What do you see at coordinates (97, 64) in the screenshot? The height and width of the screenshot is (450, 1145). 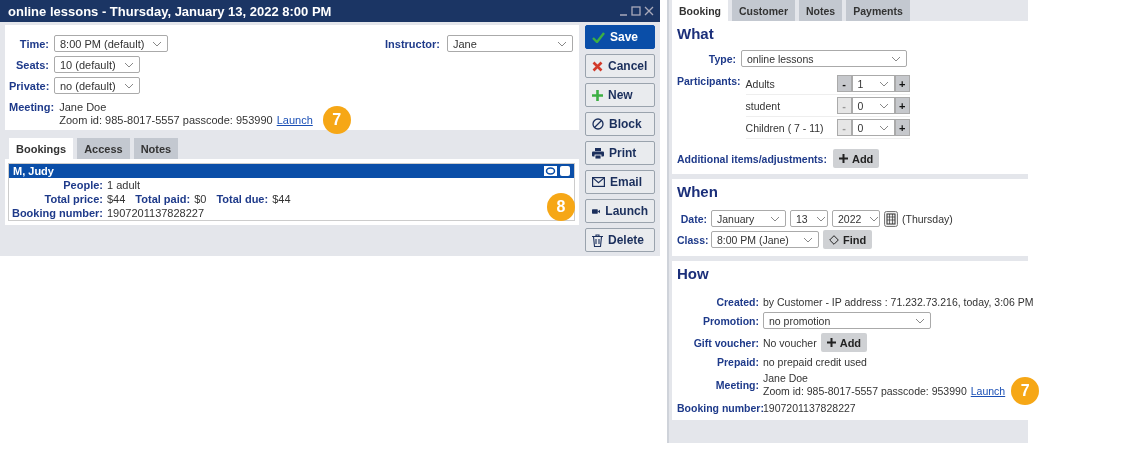 I see `dropdown: 10 (default)` at bounding box center [97, 64].